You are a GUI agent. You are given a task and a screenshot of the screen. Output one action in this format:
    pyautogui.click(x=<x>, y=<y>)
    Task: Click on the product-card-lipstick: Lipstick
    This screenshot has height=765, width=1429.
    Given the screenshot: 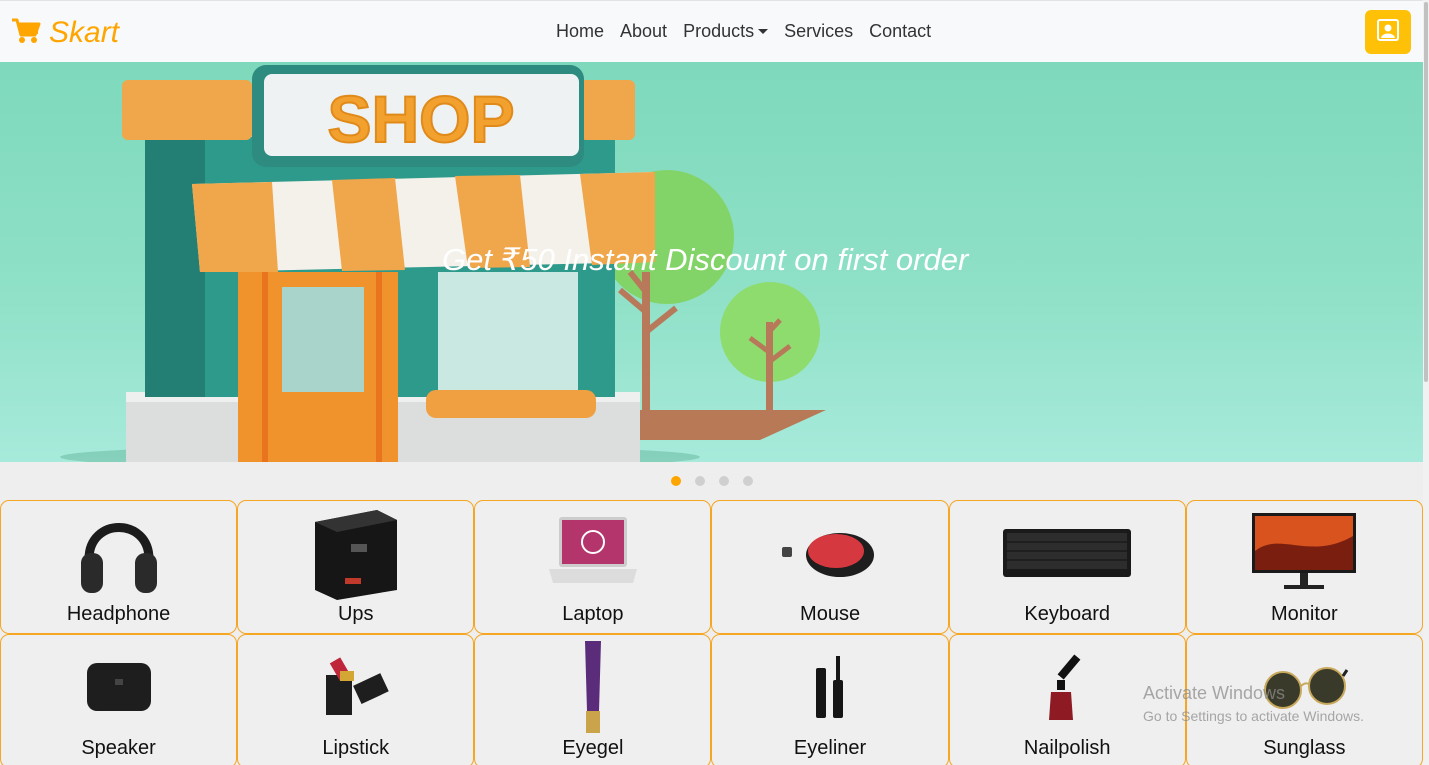 What is the action you would take?
    pyautogui.click(x=356, y=699)
    